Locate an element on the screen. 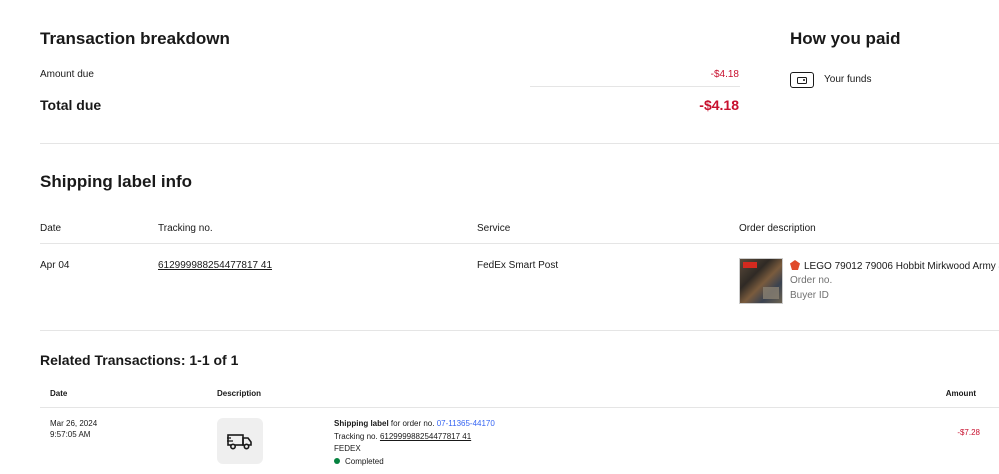 This screenshot has width=999, height=474. order-no-label: Order no. is located at coordinates (811, 280).